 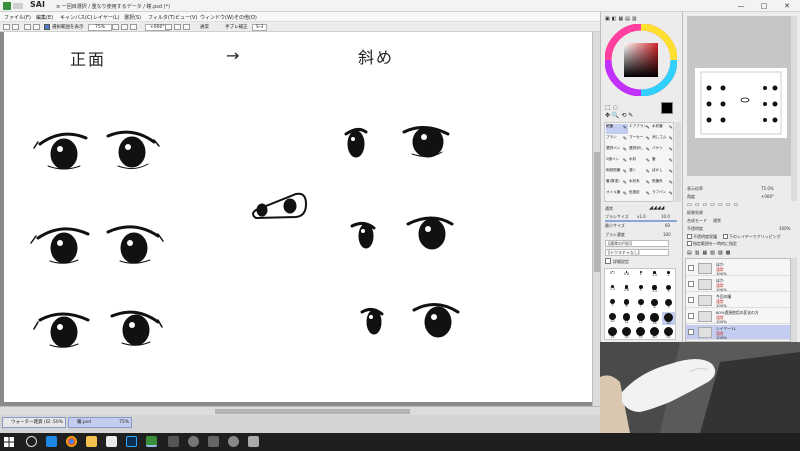 I want to click on menu-other: その他(O), so click(x=245, y=17).